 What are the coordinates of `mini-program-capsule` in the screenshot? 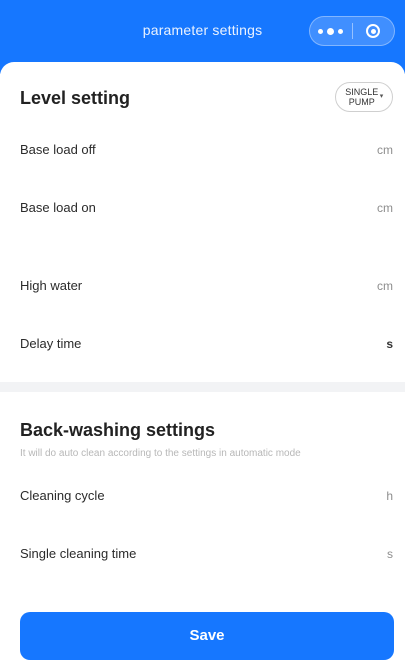 It's located at (352, 31).